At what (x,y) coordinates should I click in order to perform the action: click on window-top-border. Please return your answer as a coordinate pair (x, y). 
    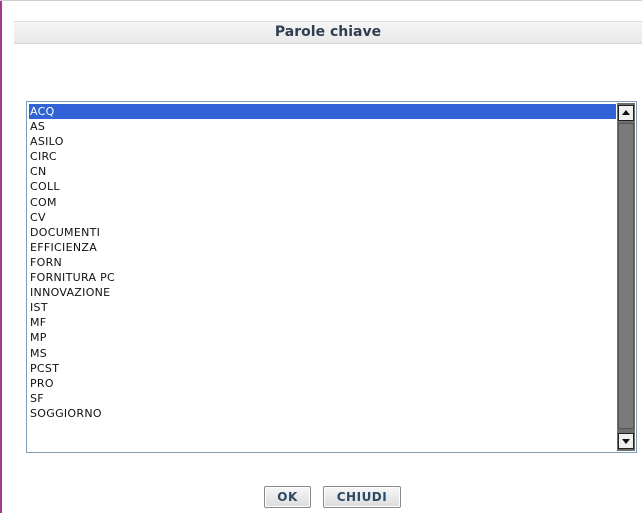
    Looking at the image, I should click on (321, 0).